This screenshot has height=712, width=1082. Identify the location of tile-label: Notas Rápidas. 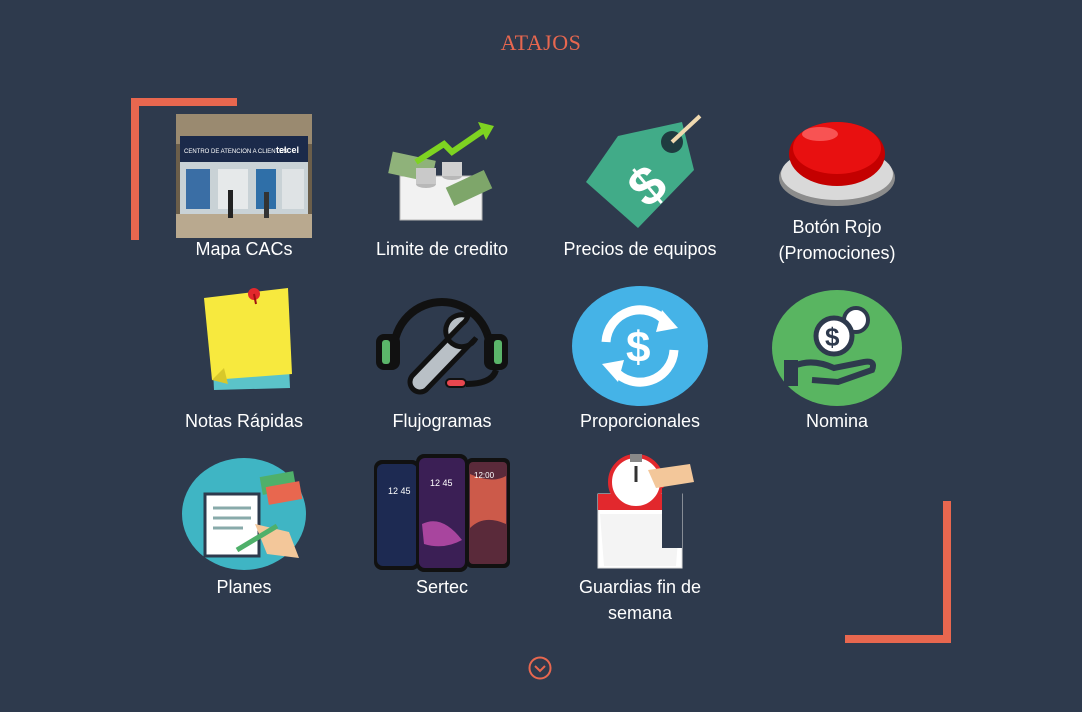
(244, 421).